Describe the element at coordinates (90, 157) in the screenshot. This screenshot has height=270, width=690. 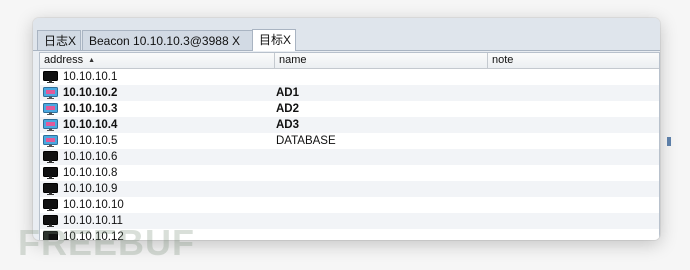
I see `cell-address: 10.10.10.6` at that location.